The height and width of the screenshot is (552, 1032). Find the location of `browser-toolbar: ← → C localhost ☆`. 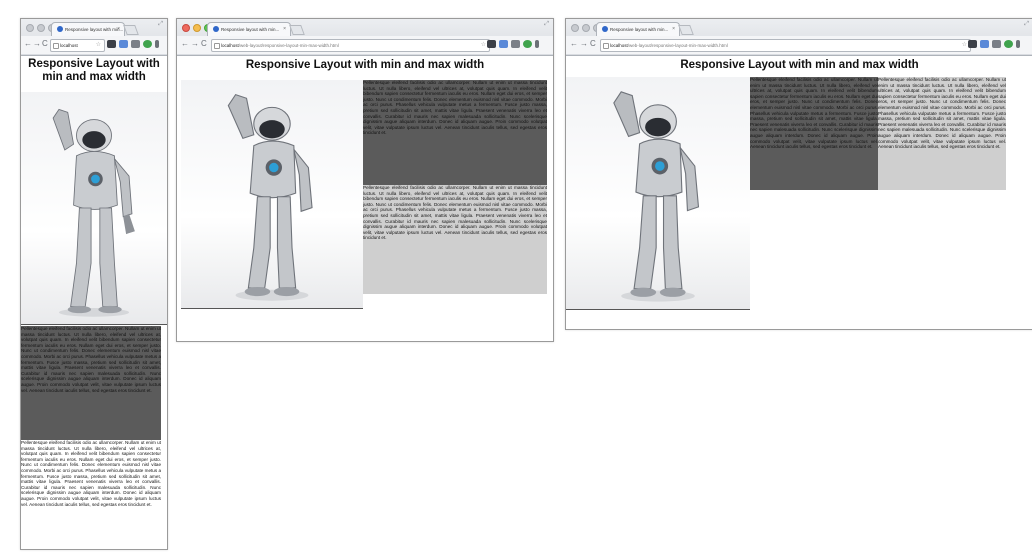

browser-toolbar: ← → C localhost ☆ is located at coordinates (94, 45).